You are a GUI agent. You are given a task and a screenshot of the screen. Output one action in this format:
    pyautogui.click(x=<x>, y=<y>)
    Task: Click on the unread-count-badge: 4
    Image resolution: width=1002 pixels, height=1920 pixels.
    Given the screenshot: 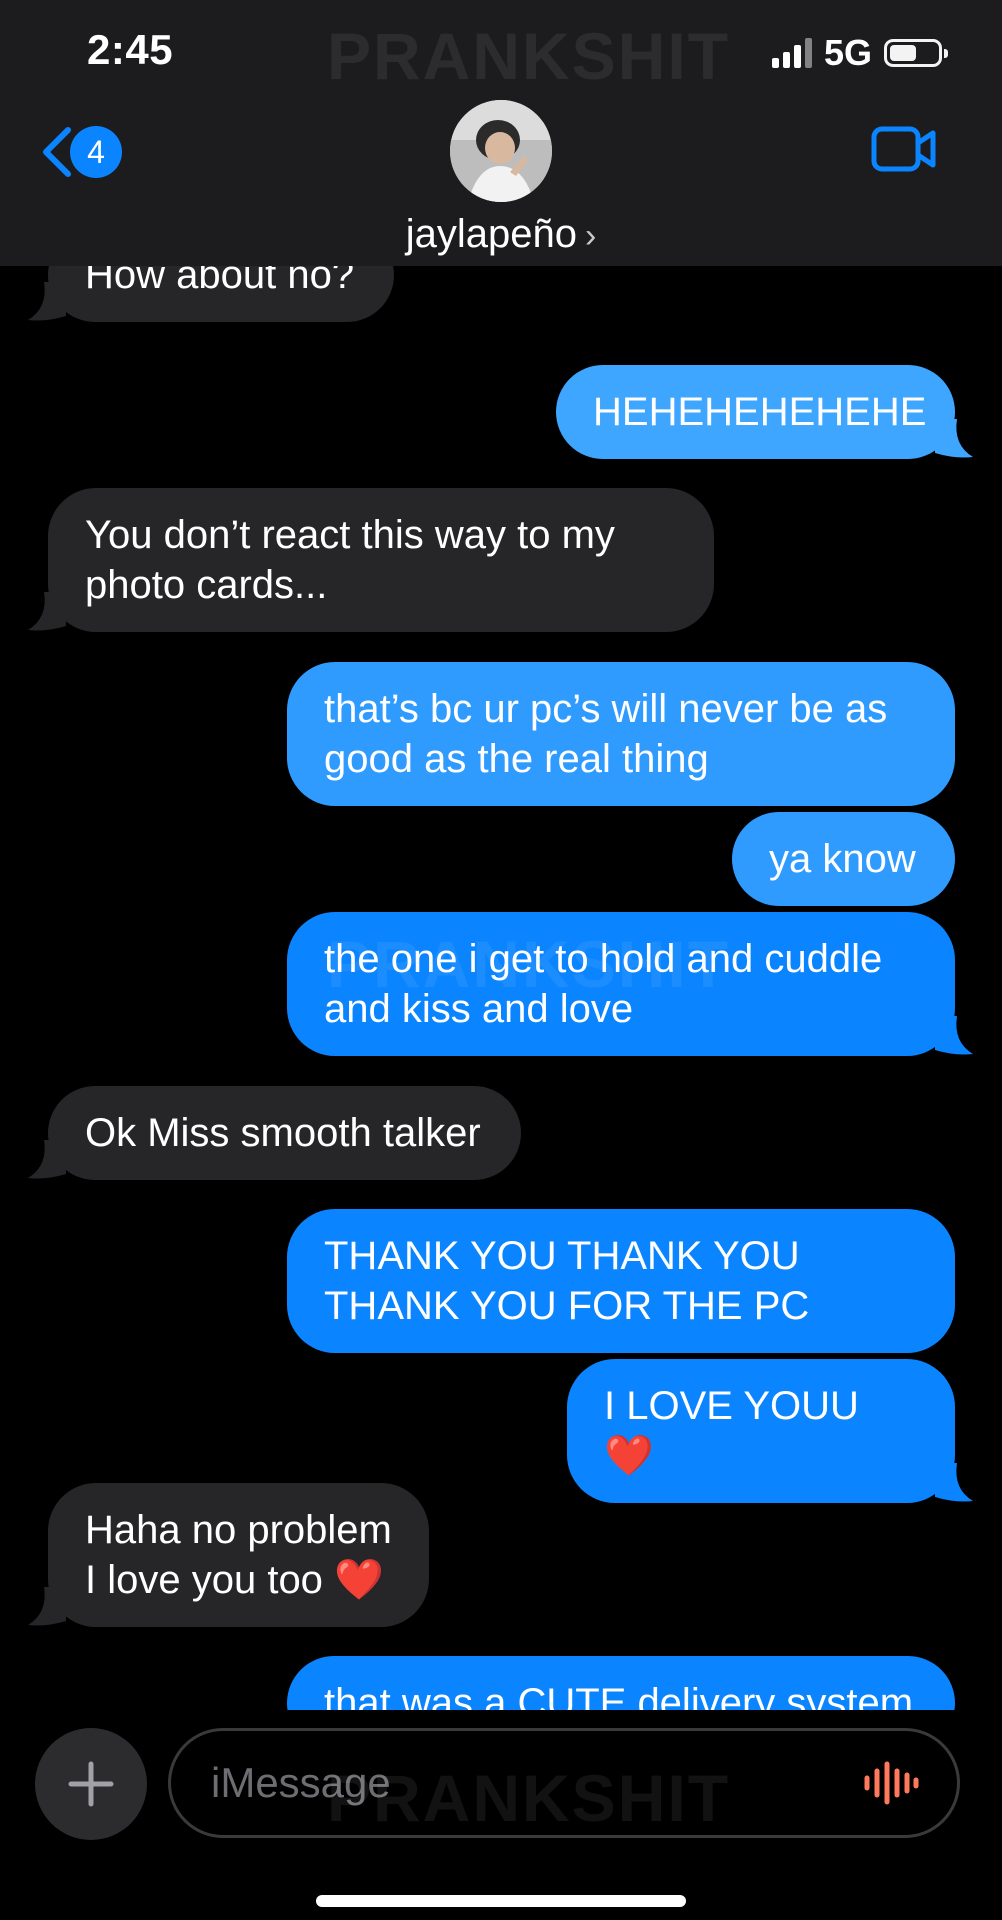 What is the action you would take?
    pyautogui.click(x=96, y=152)
    